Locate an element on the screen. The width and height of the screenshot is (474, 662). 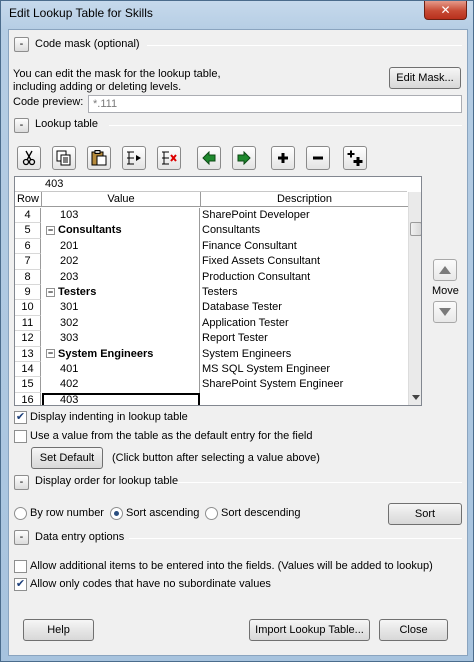
close-icon: ✕ is located at coordinates (445, 10).